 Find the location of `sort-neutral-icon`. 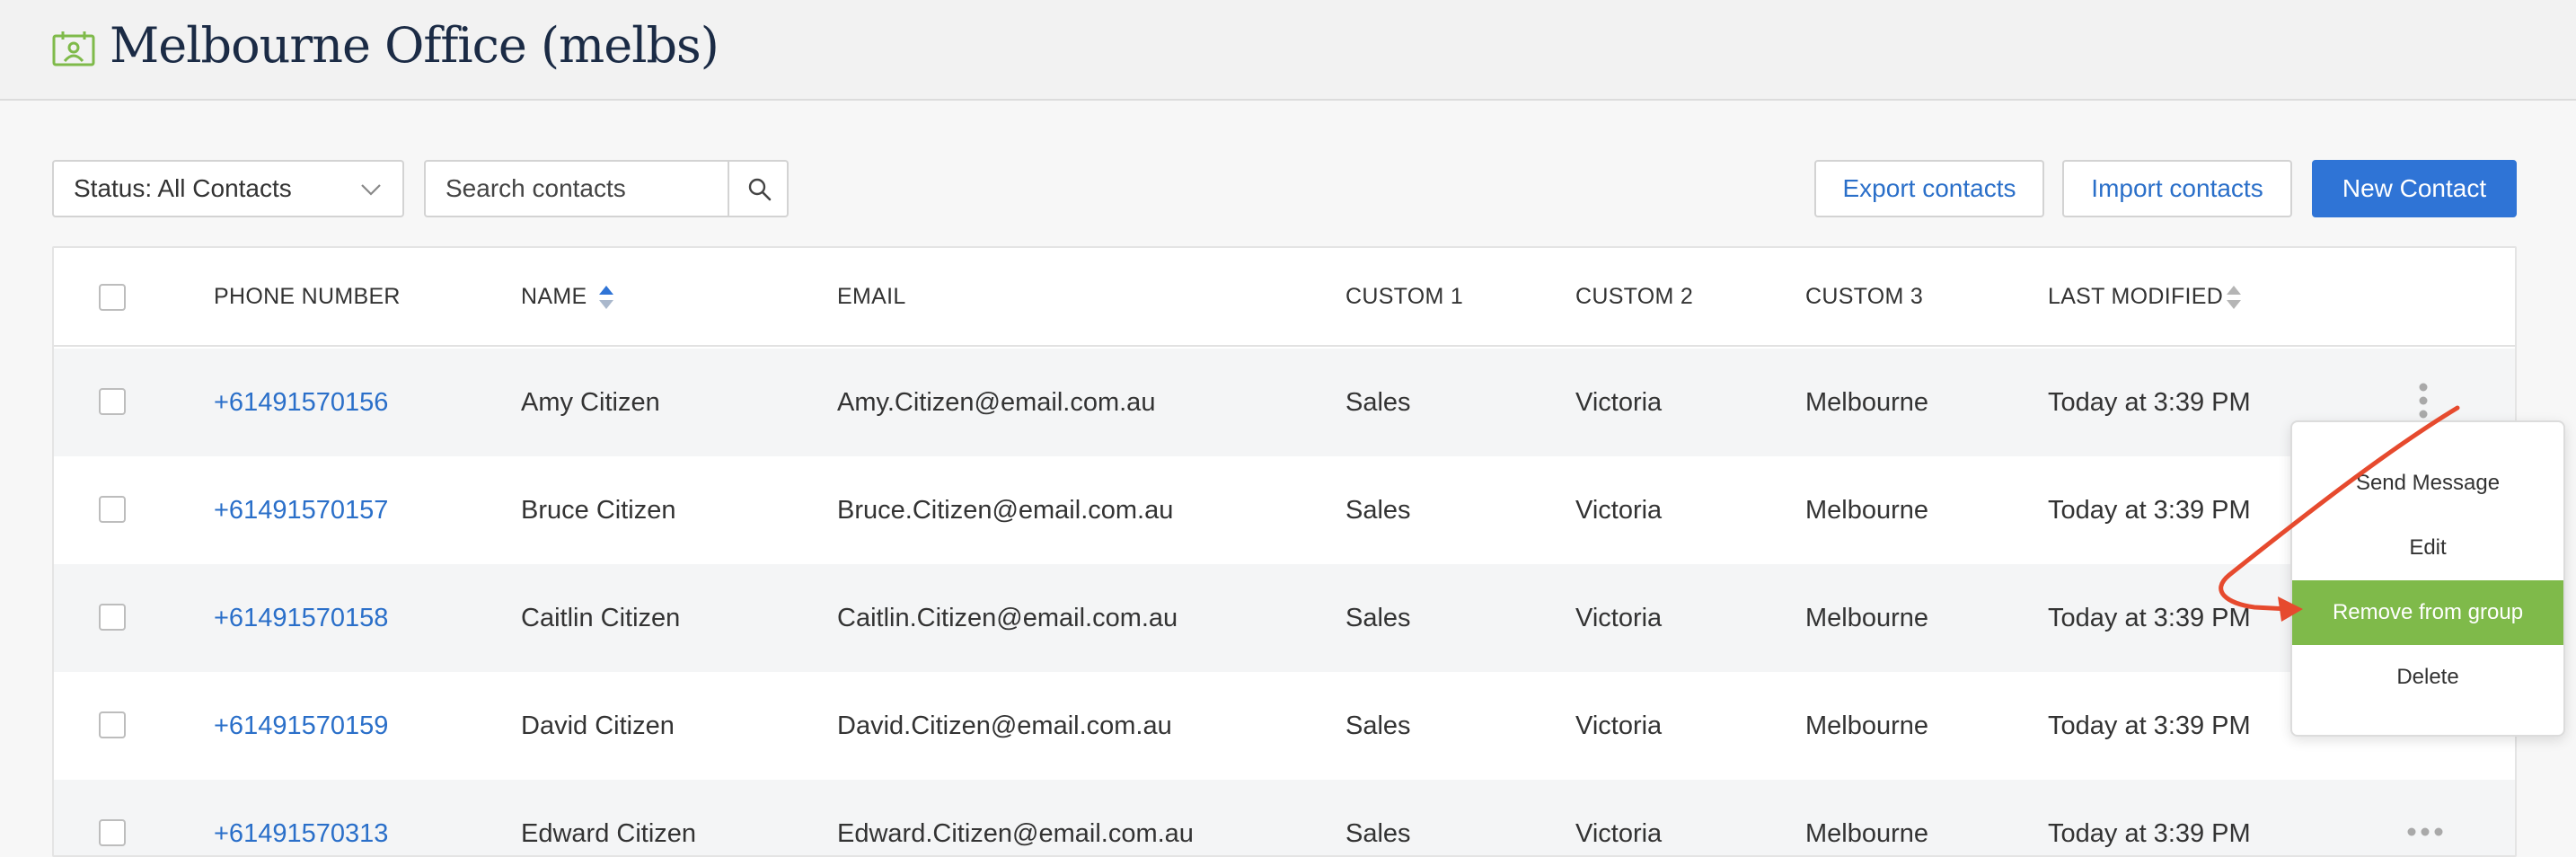

sort-neutral-icon is located at coordinates (2234, 297).